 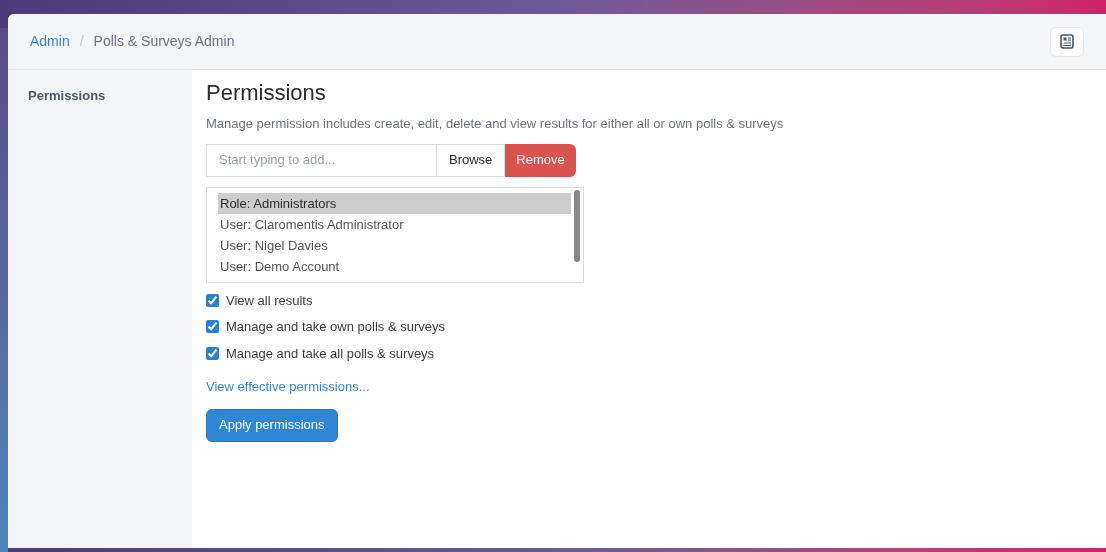 I want to click on principal-list: Role: Administrators User: Claromentis Administrator User: Nigel Davies User: Demo Account, so click(x=395, y=234).